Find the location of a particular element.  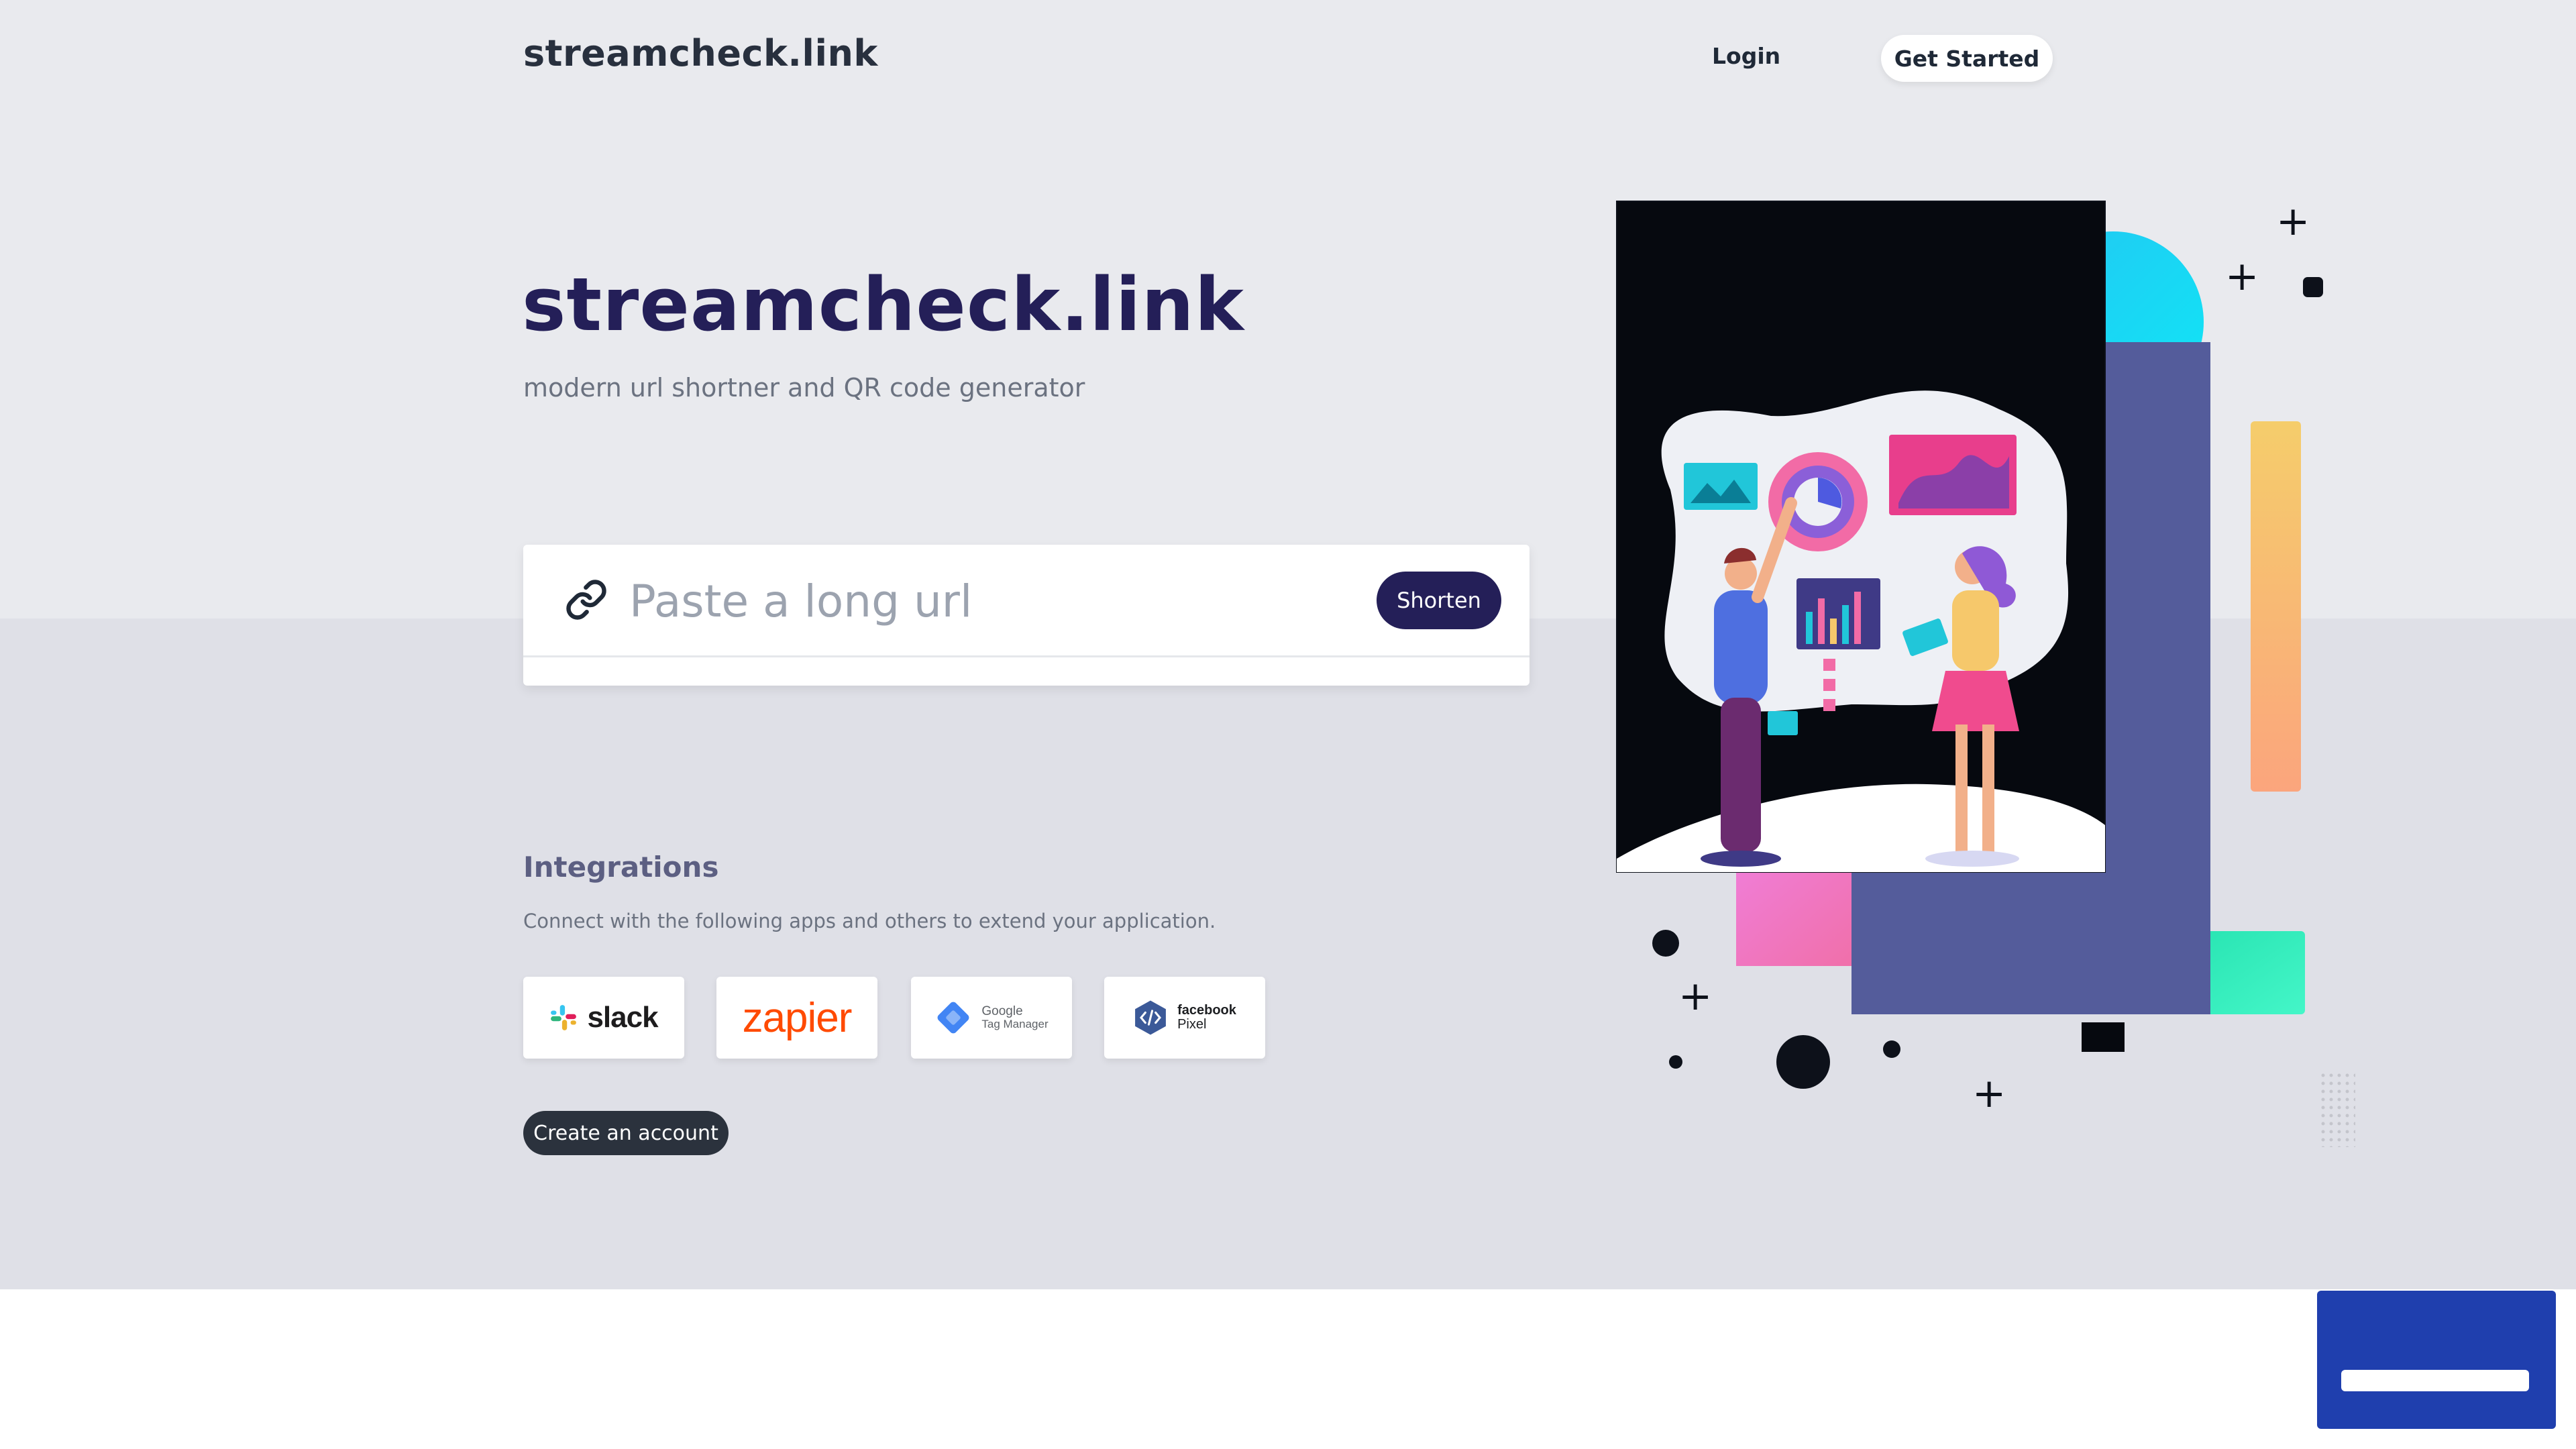

brand-logo: streamcheck.link is located at coordinates (700, 53).